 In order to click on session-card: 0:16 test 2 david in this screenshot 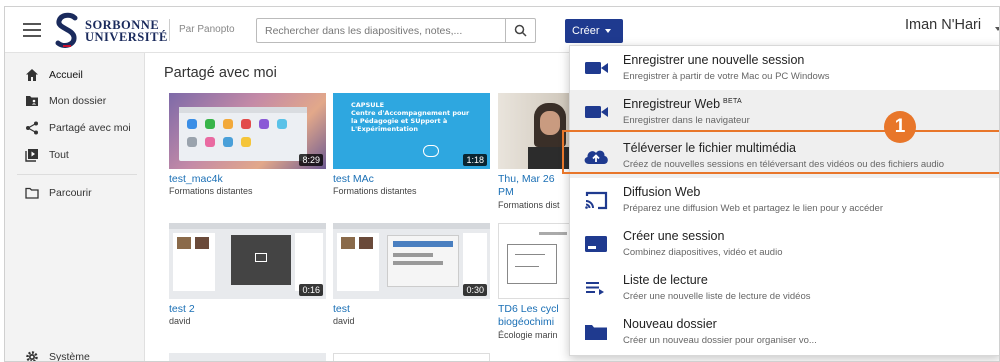, I will do `click(247, 280)`.